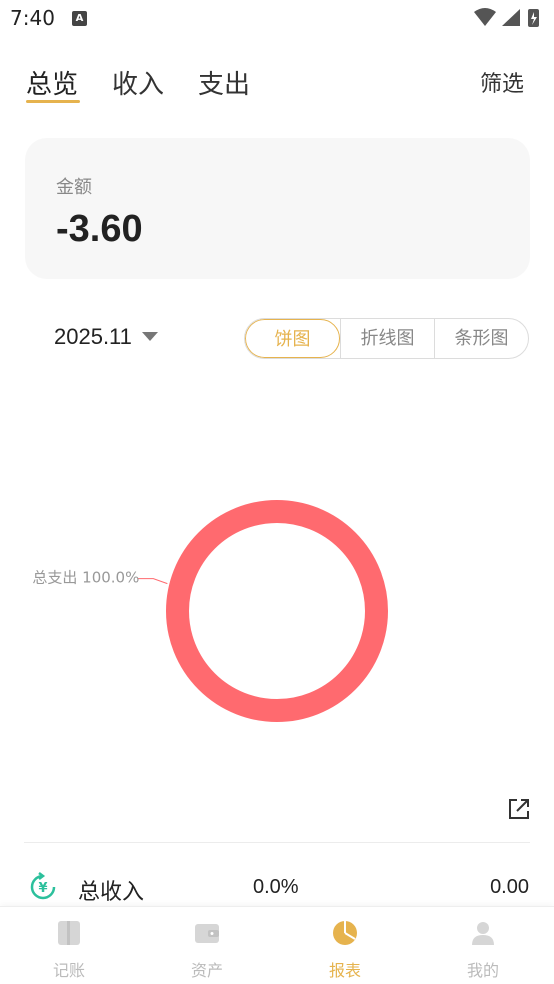  What do you see at coordinates (277, 842) in the screenshot?
I see `divider` at bounding box center [277, 842].